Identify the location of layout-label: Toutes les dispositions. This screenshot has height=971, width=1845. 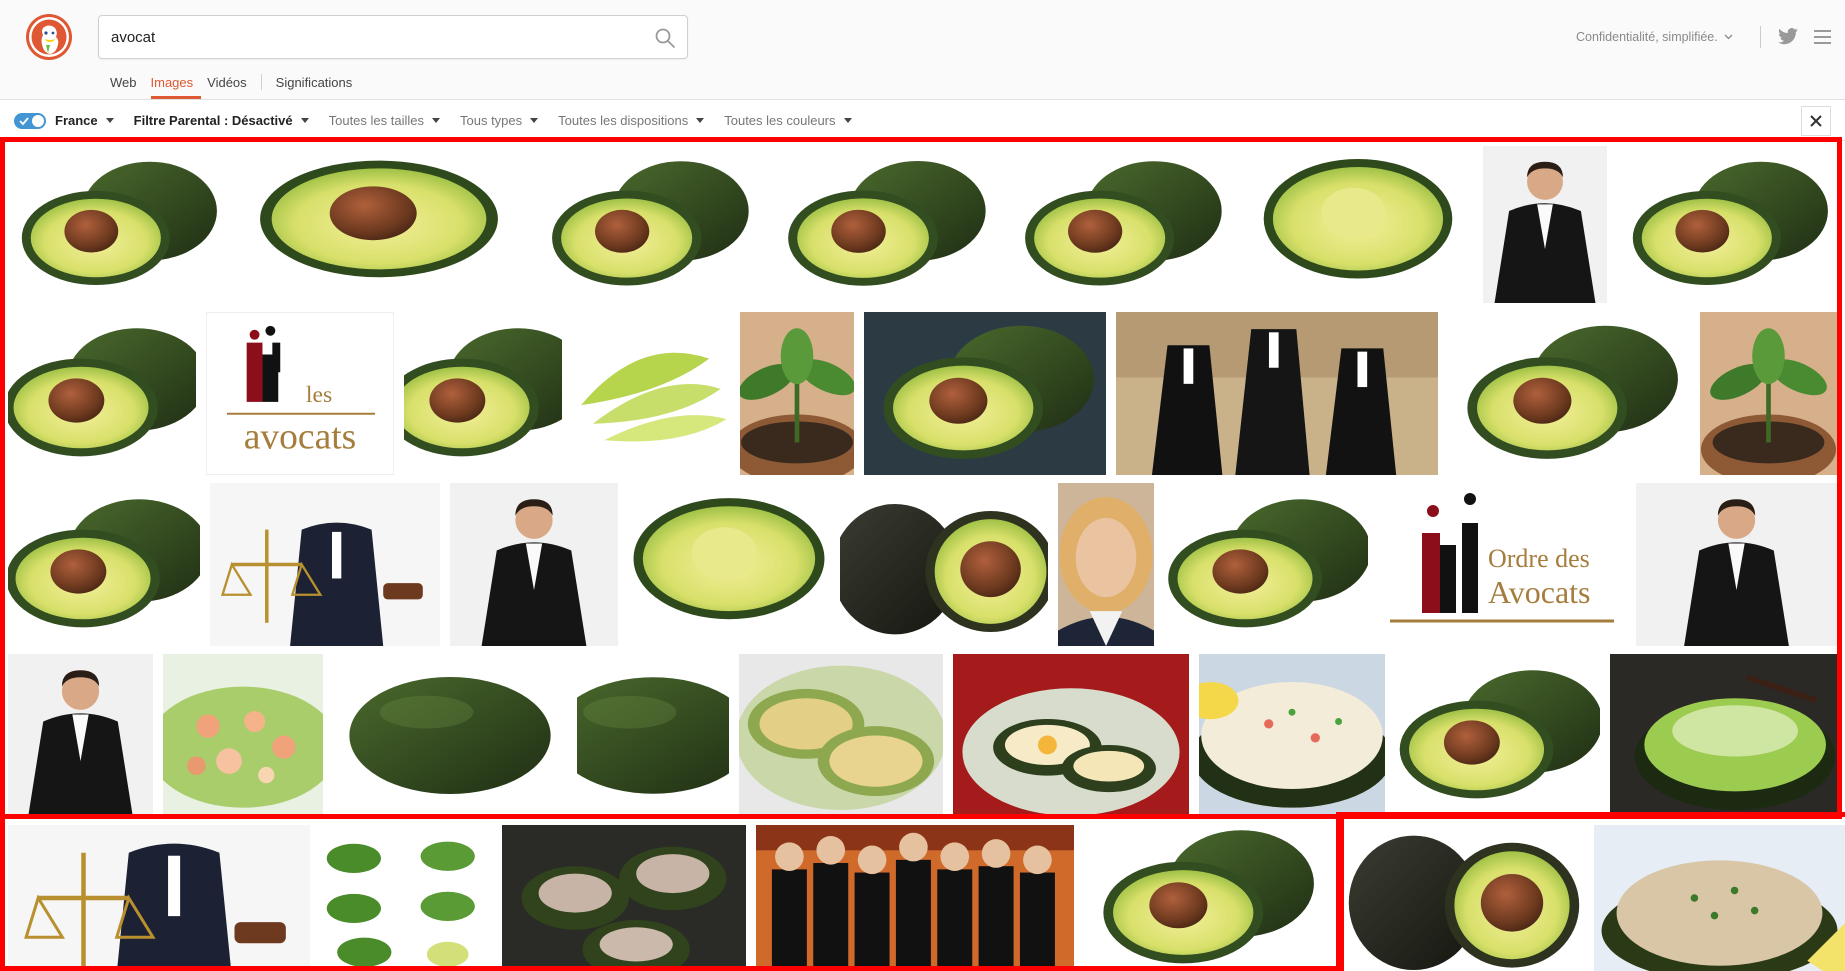
(623, 120).